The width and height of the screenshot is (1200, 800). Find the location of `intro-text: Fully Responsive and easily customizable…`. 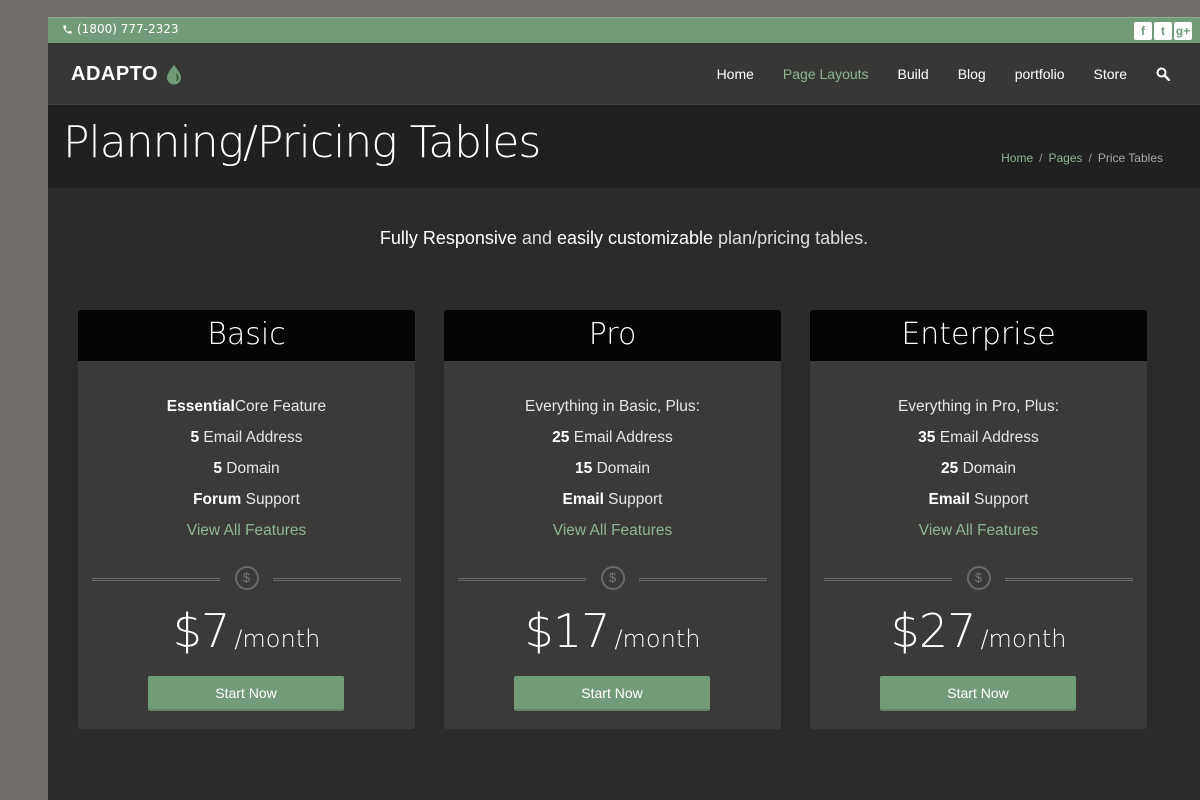

intro-text: Fully Responsive and easily customizable… is located at coordinates (624, 238).